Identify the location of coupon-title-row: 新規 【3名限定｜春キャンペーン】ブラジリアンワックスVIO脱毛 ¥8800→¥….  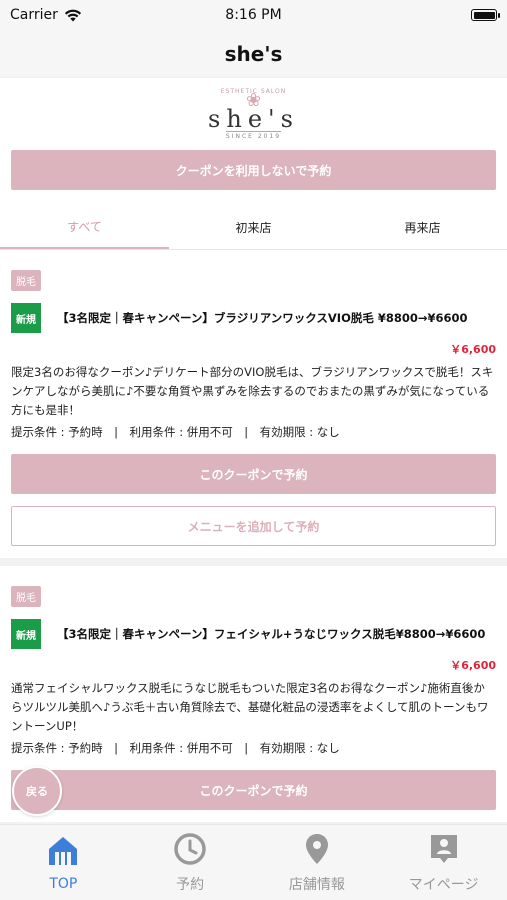
(253, 318).